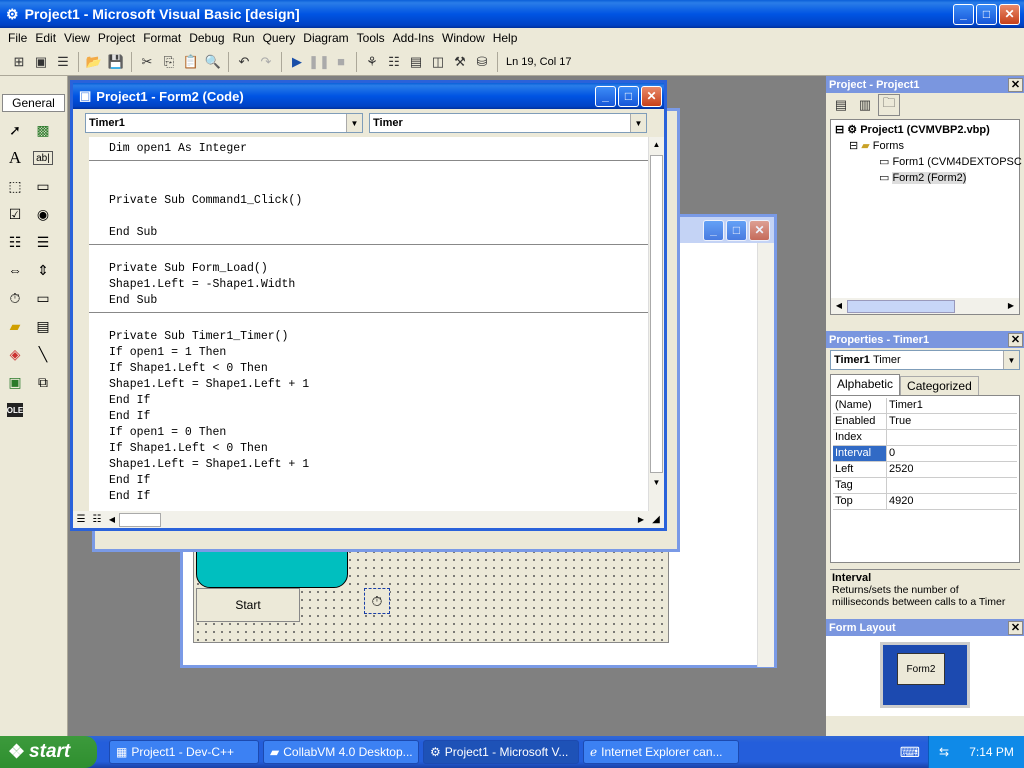 Image resolution: width=1024 pixels, height=768 pixels. Describe the element at coordinates (206, 38) in the screenshot. I see `menu-debug: Debug` at that location.